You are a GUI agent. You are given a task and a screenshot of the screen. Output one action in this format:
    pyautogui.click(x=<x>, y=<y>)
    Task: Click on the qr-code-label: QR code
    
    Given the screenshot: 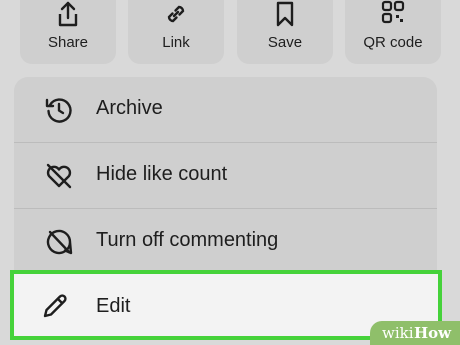 What is the action you would take?
    pyautogui.click(x=393, y=42)
    